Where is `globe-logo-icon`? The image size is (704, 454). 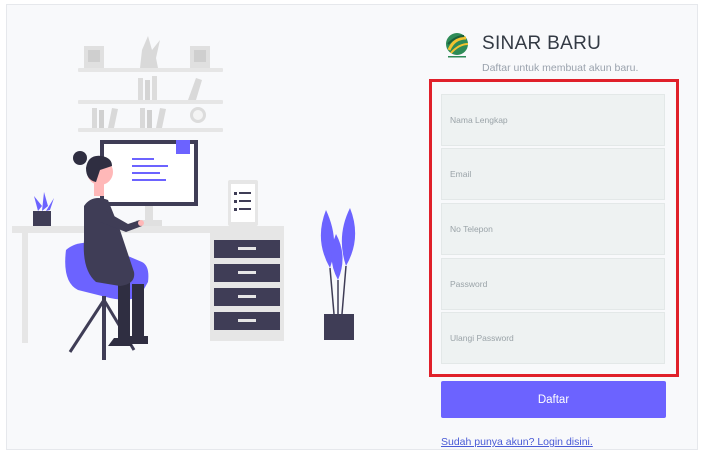 globe-logo-icon is located at coordinates (457, 45).